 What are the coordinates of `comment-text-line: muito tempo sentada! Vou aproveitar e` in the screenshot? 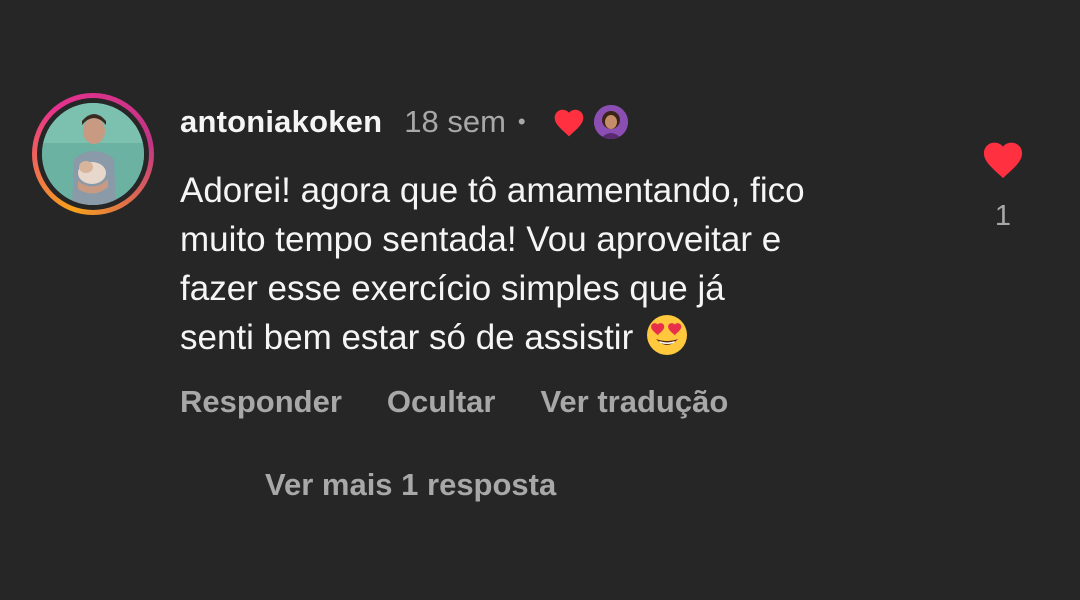 It's located at (481, 239).